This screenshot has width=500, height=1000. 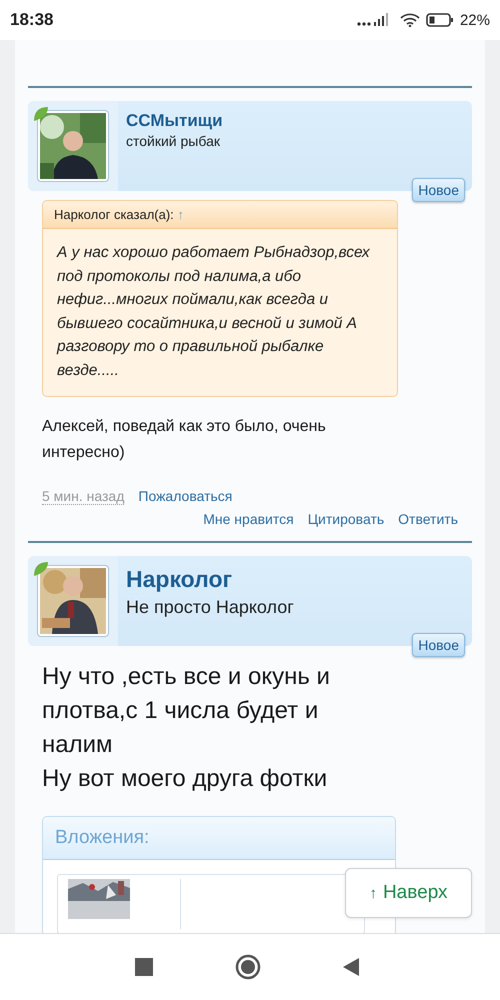 What do you see at coordinates (248, 519) in the screenshot?
I see `post-action-link: Мне нравится` at bounding box center [248, 519].